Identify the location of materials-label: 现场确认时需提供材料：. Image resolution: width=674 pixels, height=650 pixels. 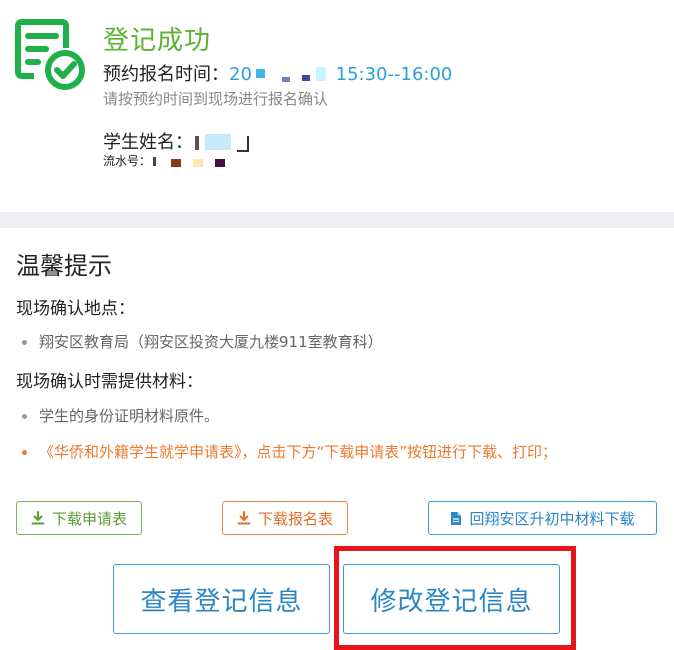
(109, 382).